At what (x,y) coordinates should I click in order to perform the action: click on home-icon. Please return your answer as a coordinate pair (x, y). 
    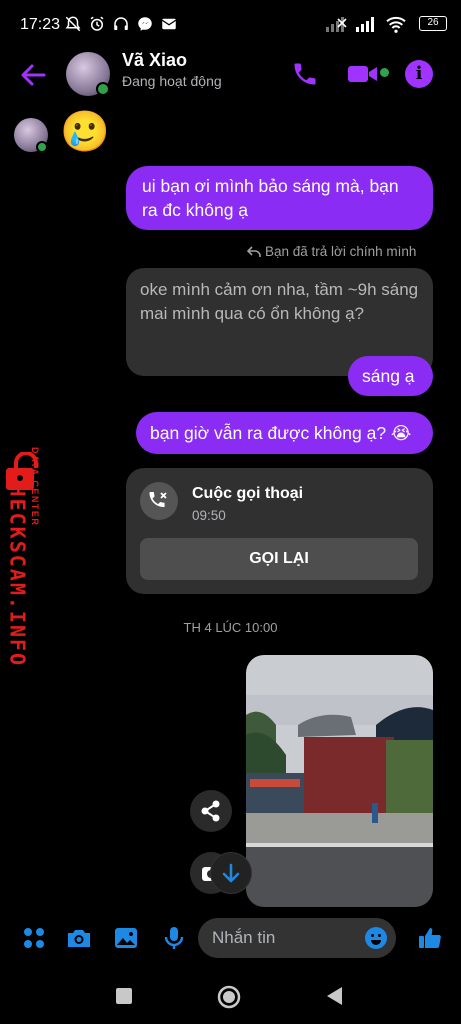
    Looking at the image, I should click on (229, 997).